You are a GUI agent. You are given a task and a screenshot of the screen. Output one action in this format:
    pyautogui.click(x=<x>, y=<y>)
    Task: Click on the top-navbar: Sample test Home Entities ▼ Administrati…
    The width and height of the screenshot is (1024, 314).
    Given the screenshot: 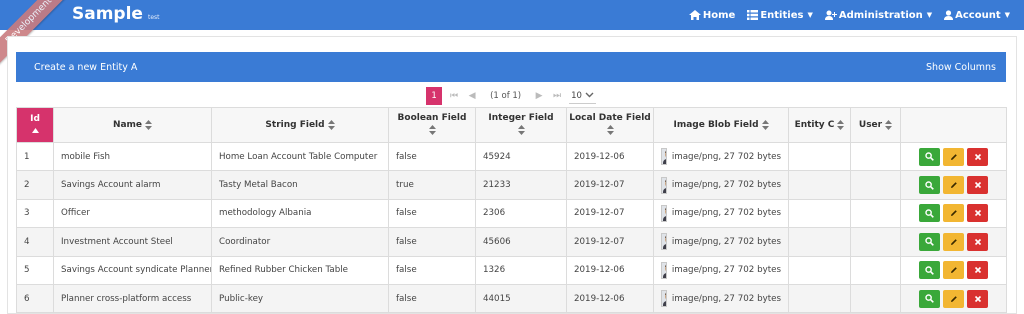 What is the action you would take?
    pyautogui.click(x=512, y=15)
    